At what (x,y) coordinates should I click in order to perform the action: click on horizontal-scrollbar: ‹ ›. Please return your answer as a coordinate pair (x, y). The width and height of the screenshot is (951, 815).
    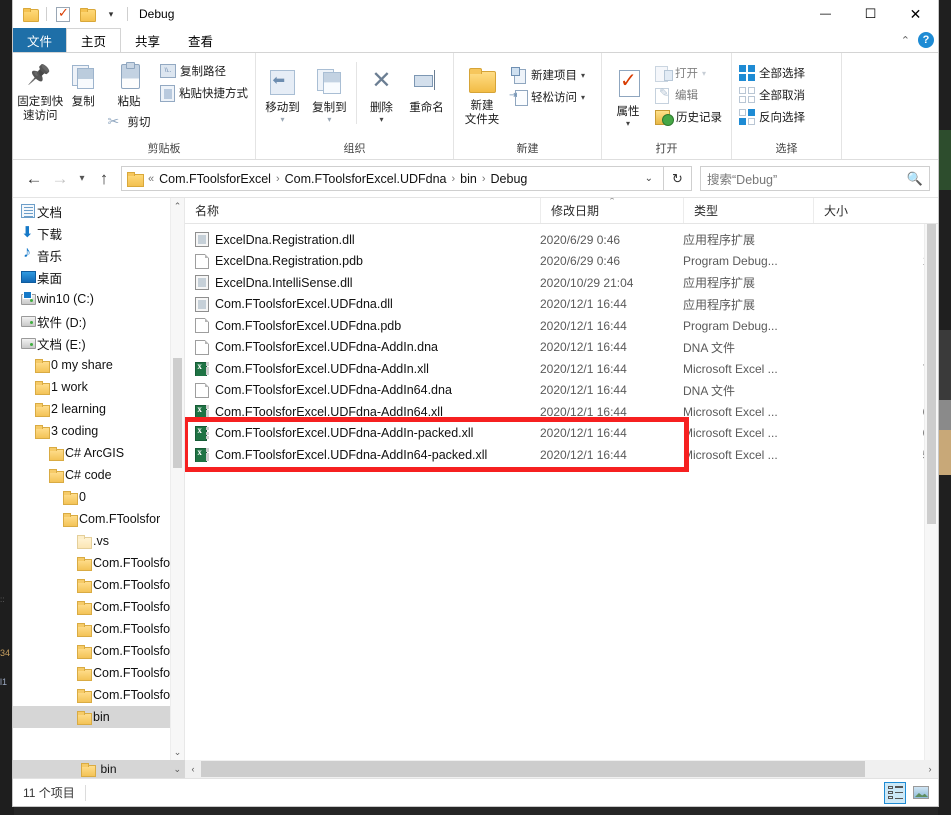
    Looking at the image, I should click on (561, 769).